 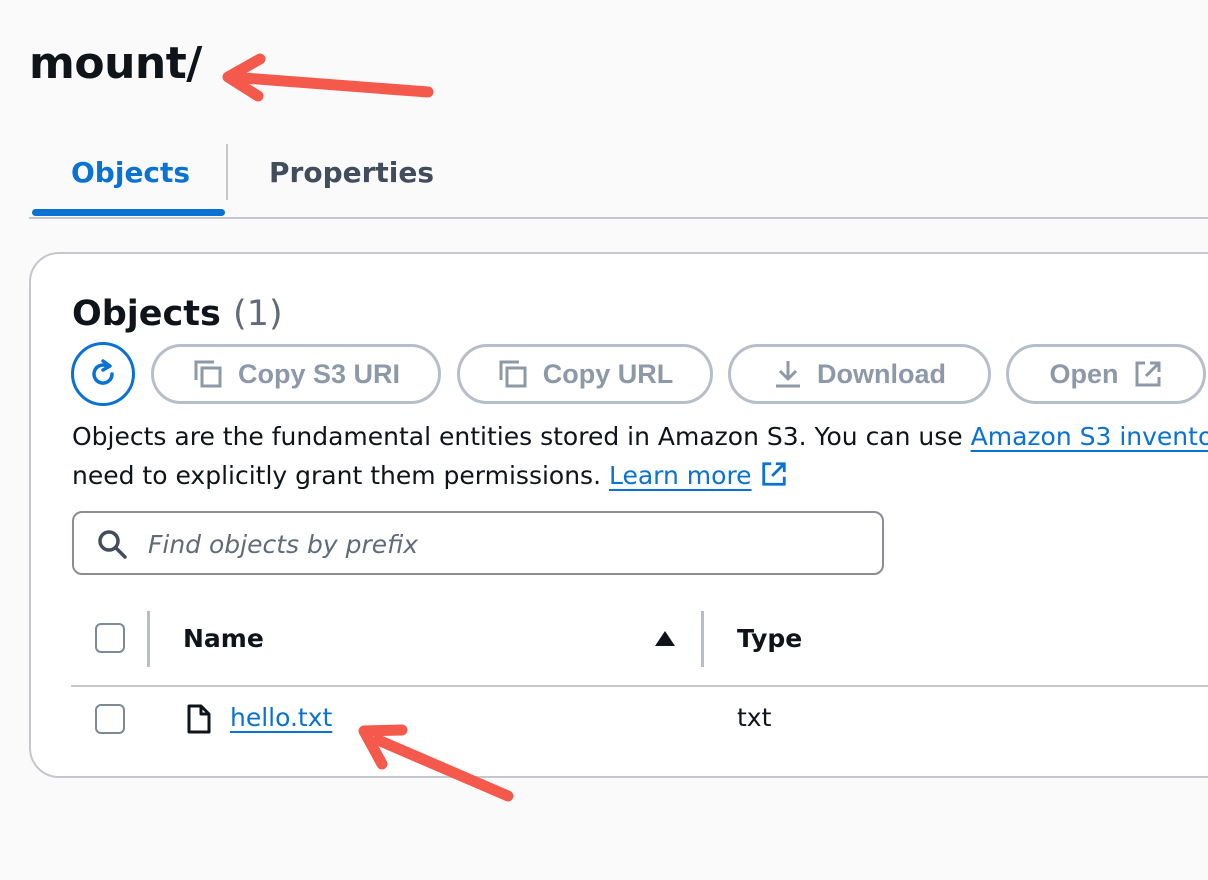 What do you see at coordinates (619, 721) in the screenshot?
I see `table-row: hello.txt txt` at bounding box center [619, 721].